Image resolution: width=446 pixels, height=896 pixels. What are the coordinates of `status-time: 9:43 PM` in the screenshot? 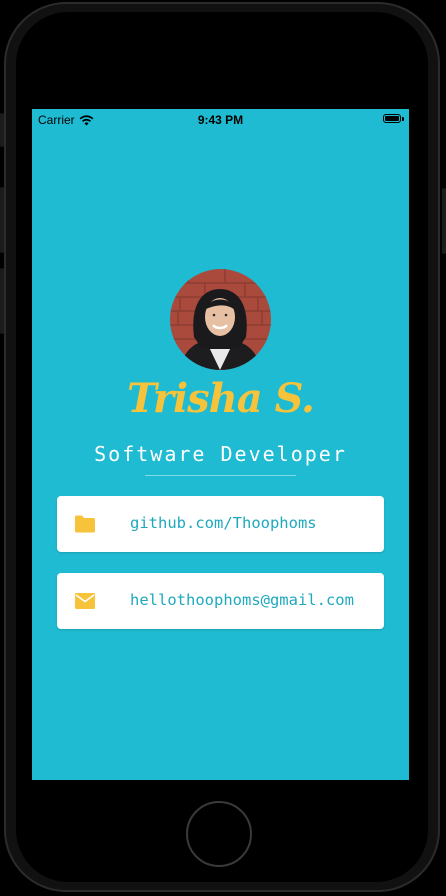 It's located at (220, 120).